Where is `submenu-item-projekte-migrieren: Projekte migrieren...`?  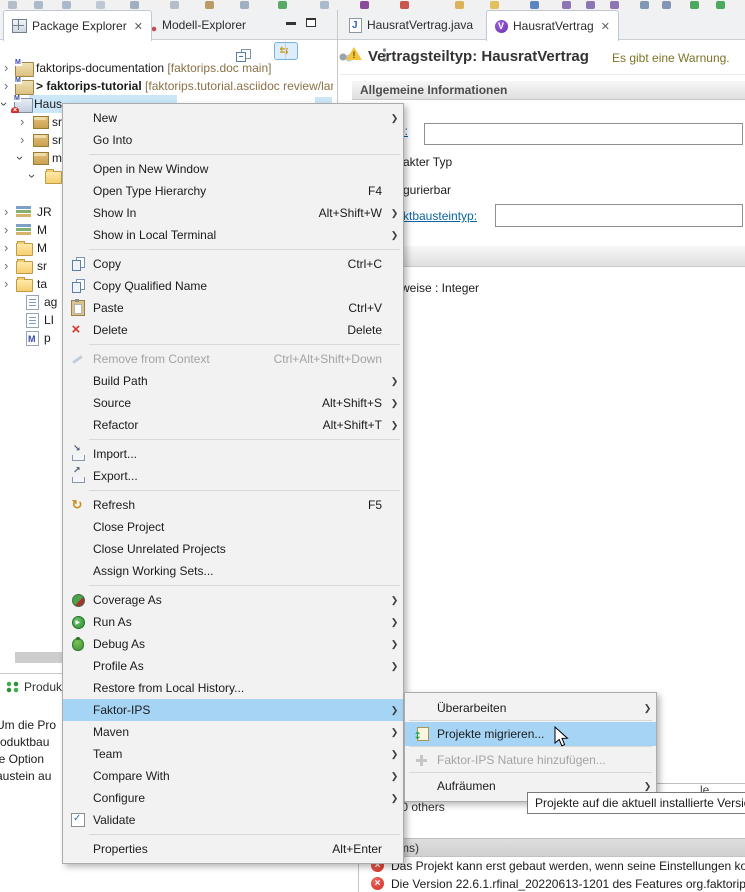
submenu-item-projekte-migrieren: Projekte migrieren... is located at coordinates (530, 734).